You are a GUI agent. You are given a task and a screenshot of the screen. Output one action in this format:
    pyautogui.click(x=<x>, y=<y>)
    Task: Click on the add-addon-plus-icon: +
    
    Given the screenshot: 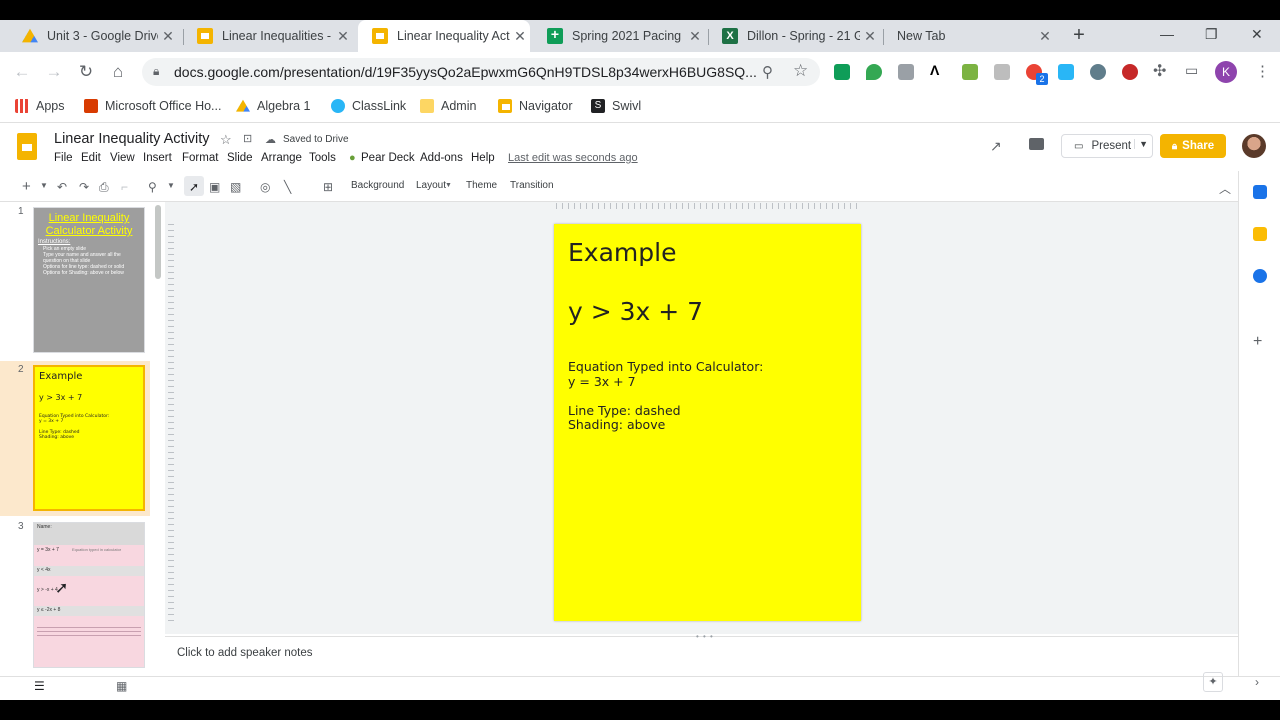 What is the action you would take?
    pyautogui.click(x=1257, y=342)
    